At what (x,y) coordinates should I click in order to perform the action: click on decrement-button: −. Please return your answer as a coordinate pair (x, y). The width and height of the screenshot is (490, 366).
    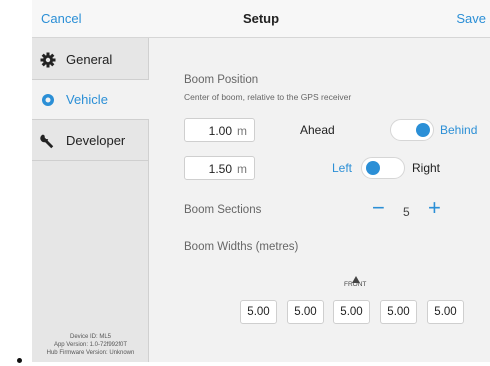
    Looking at the image, I should click on (378, 208).